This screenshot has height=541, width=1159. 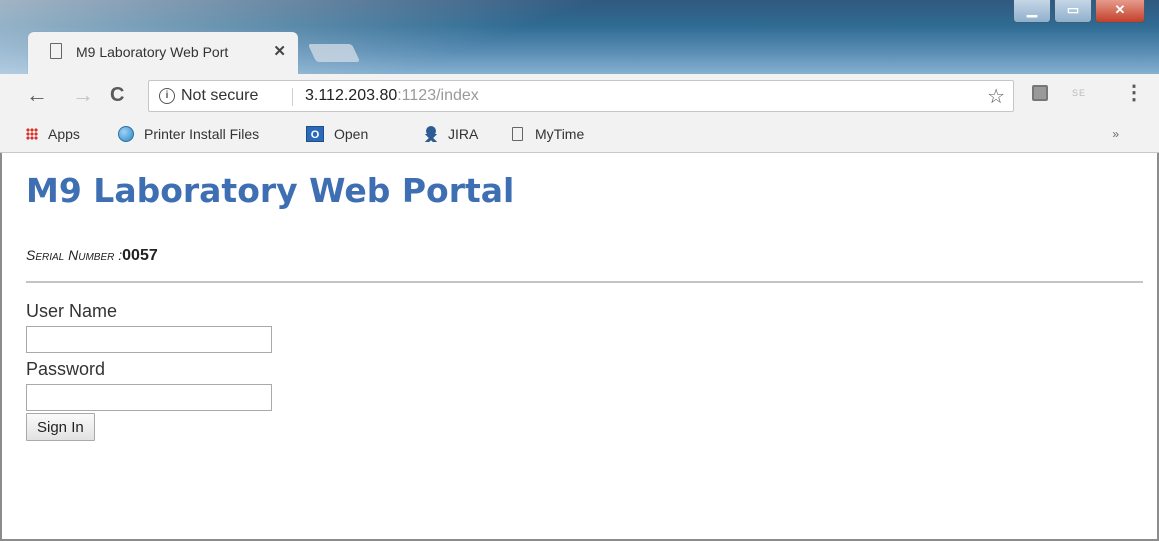 What do you see at coordinates (152, 52) in the screenshot?
I see `tab-title: M9 Laboratory Web Port` at bounding box center [152, 52].